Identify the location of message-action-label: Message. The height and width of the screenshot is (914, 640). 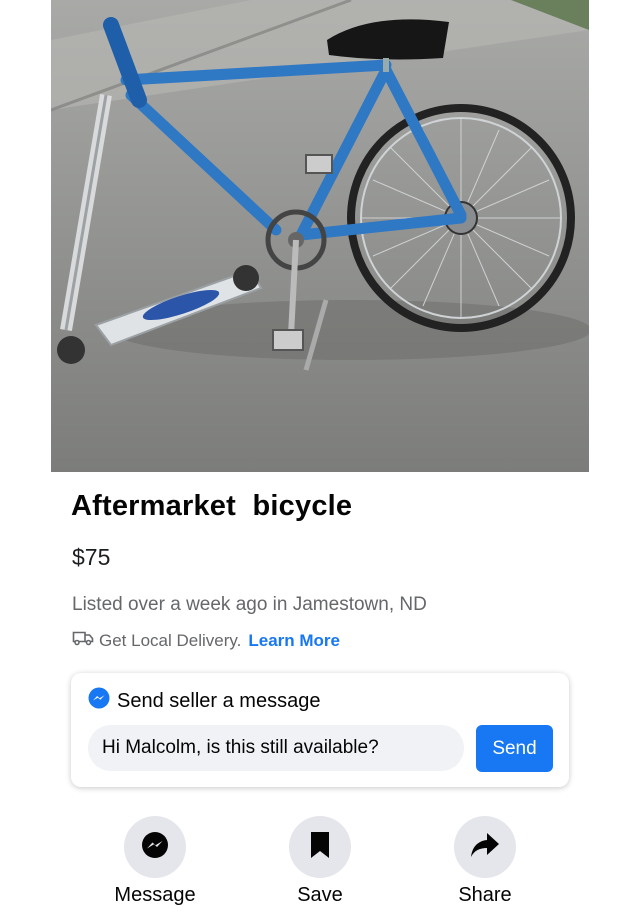
(155, 895).